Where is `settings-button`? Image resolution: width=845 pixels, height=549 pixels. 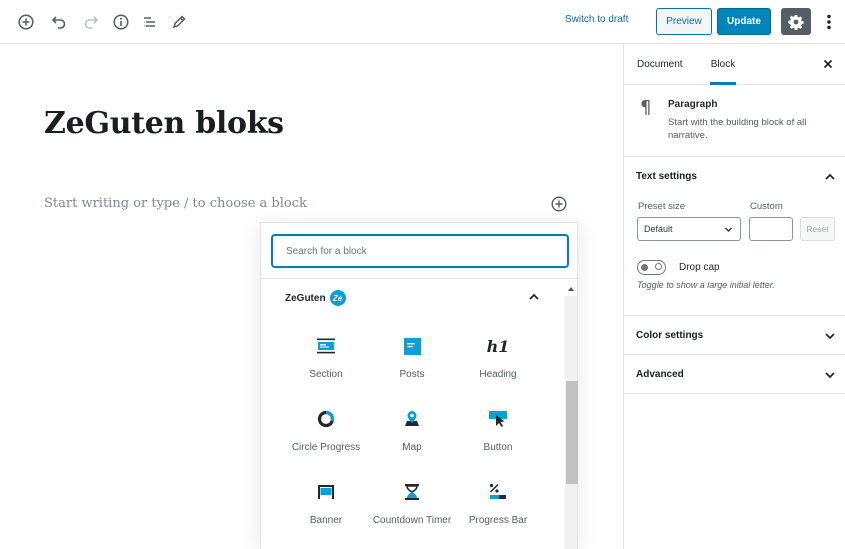 settings-button is located at coordinates (796, 21).